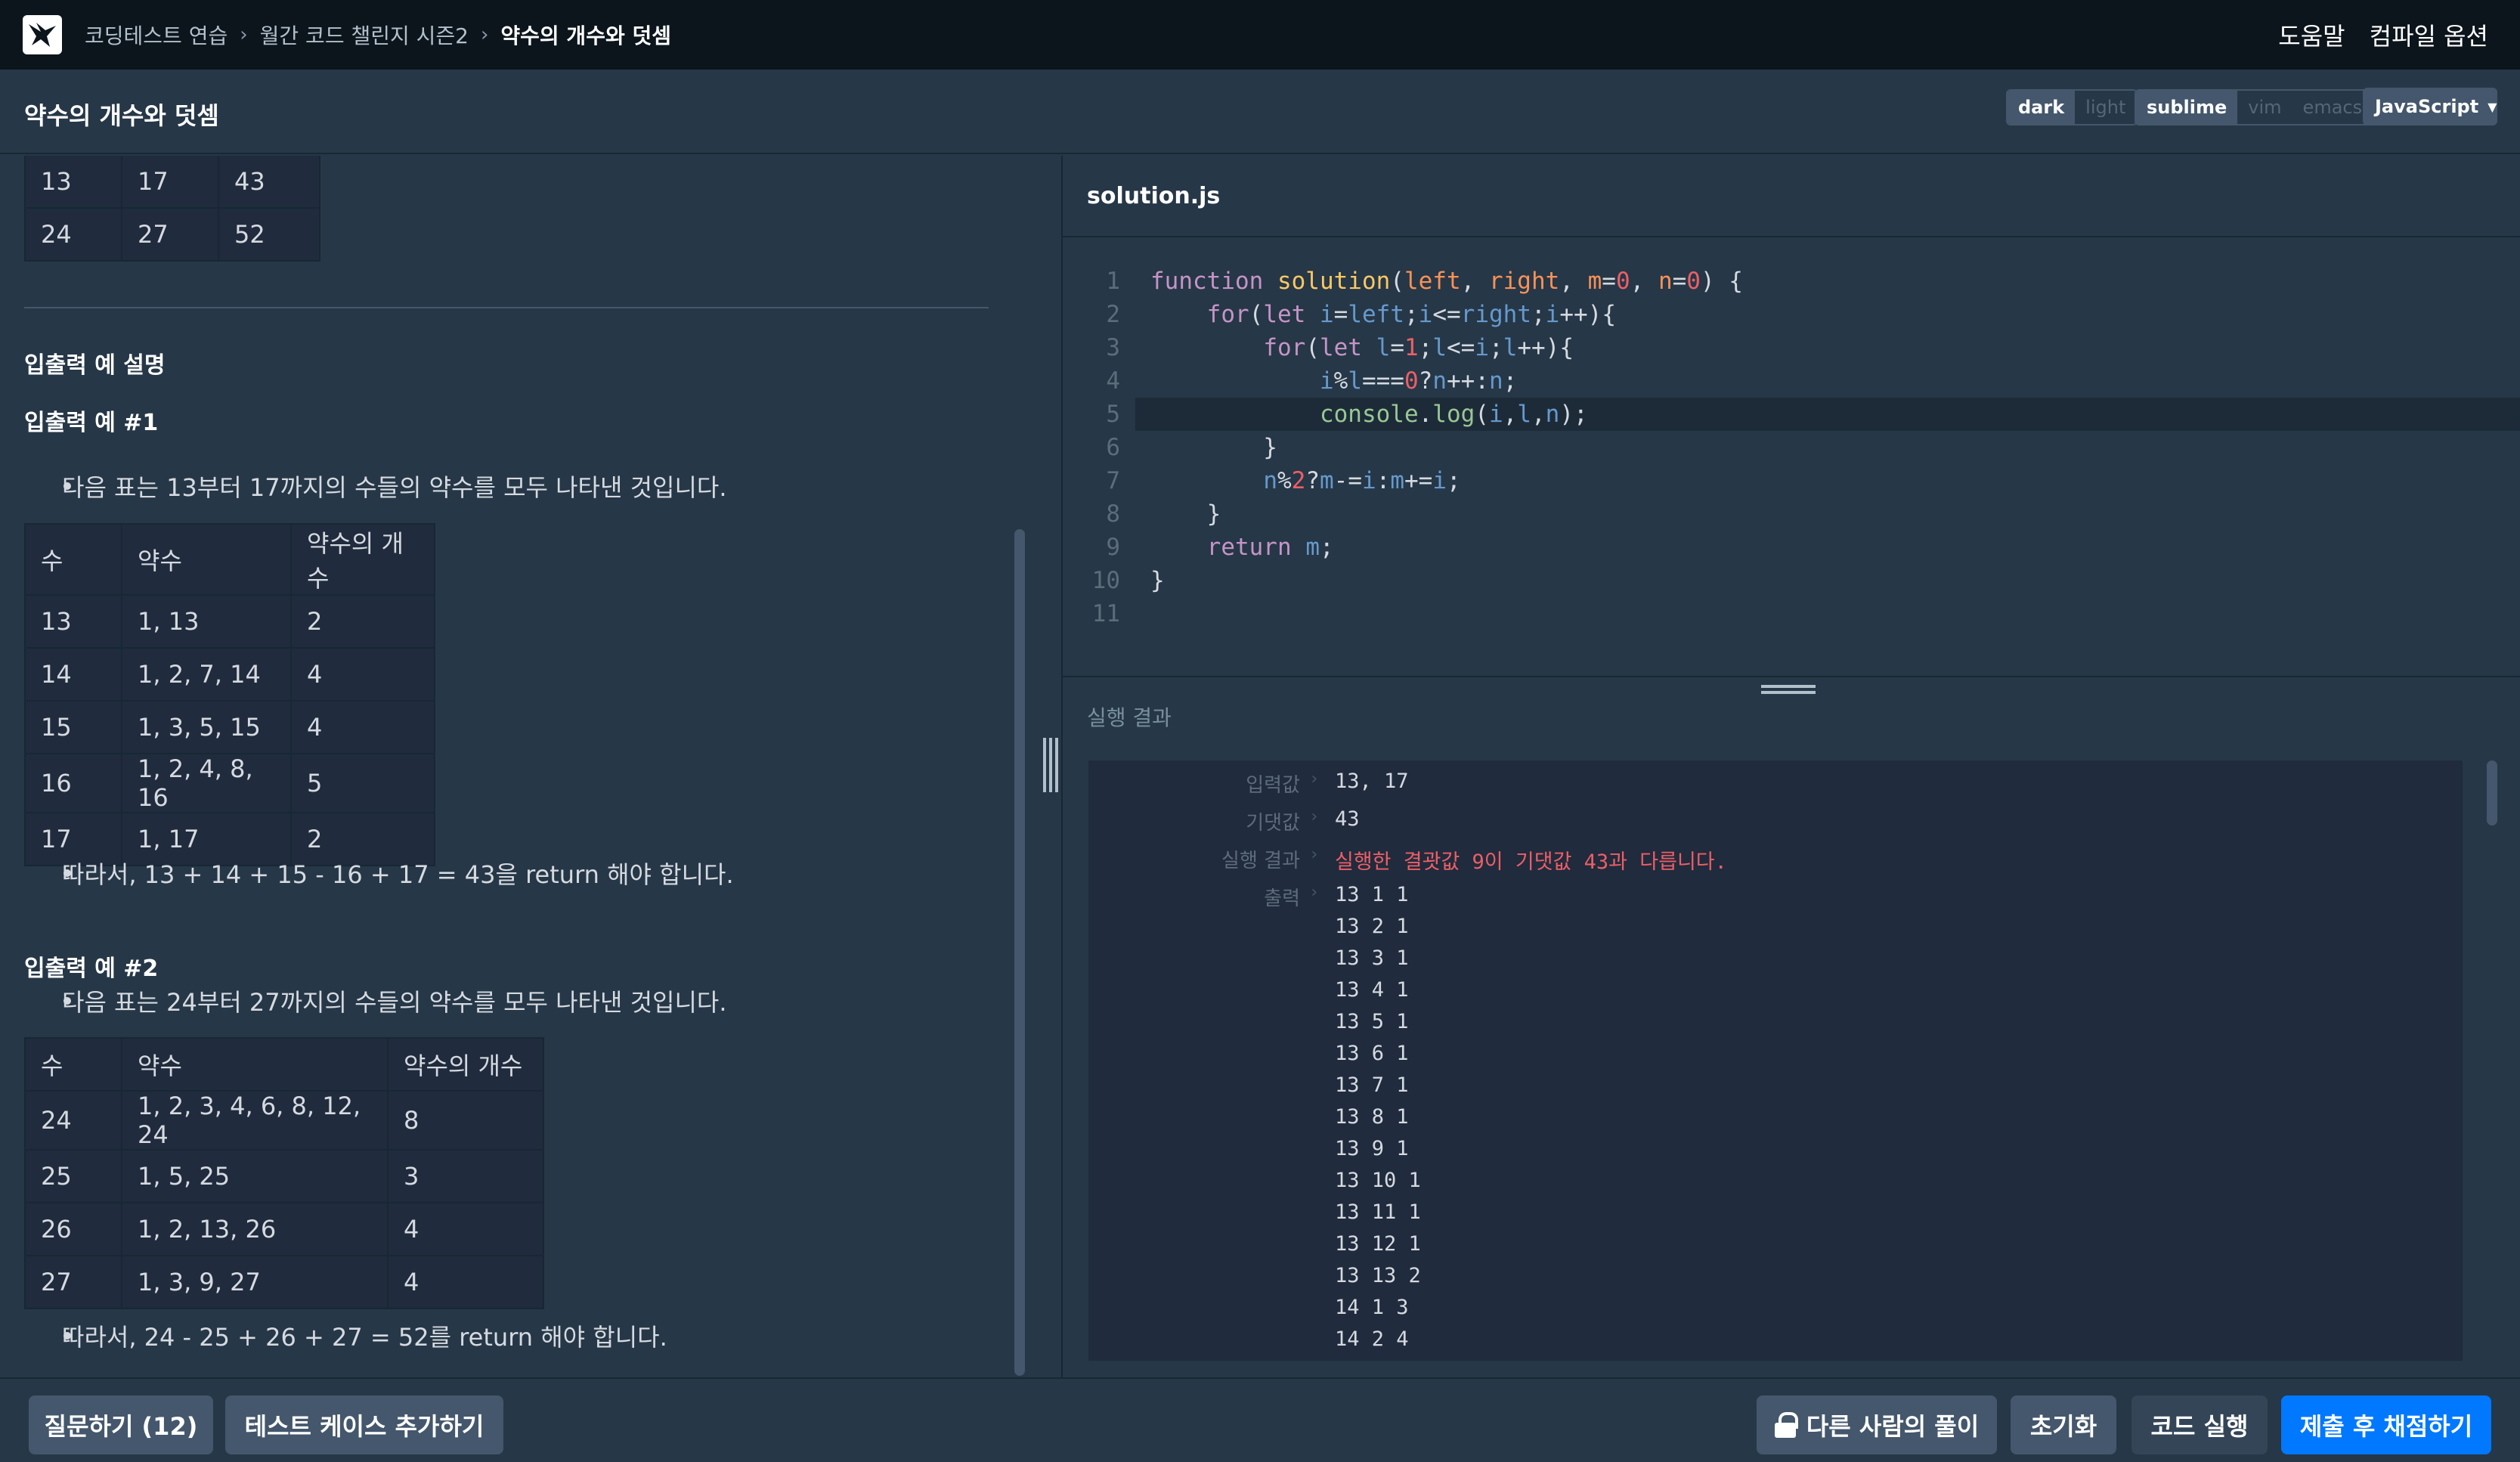  I want to click on table-cell: 1, 3, 9, 27, so click(255, 1282).